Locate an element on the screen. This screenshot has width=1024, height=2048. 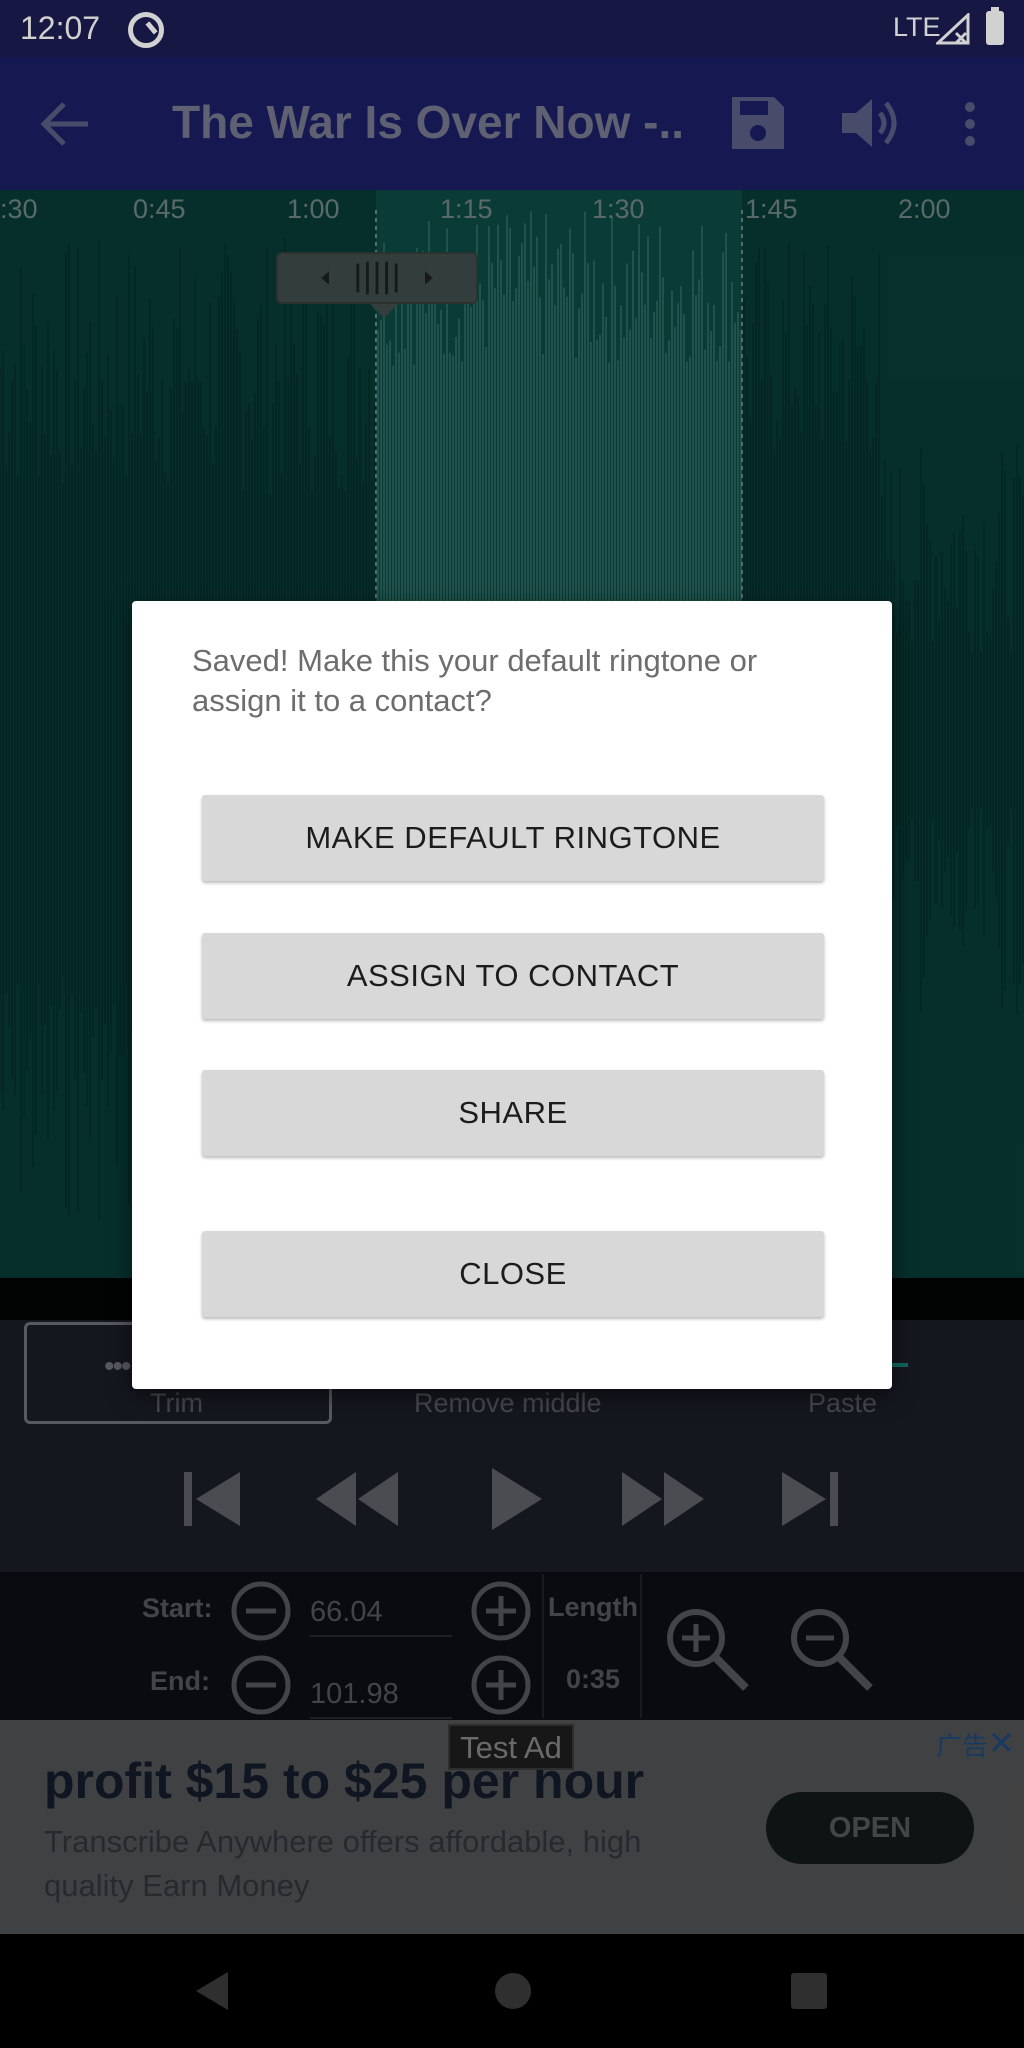
share-button: SHARE is located at coordinates (513, 1113).